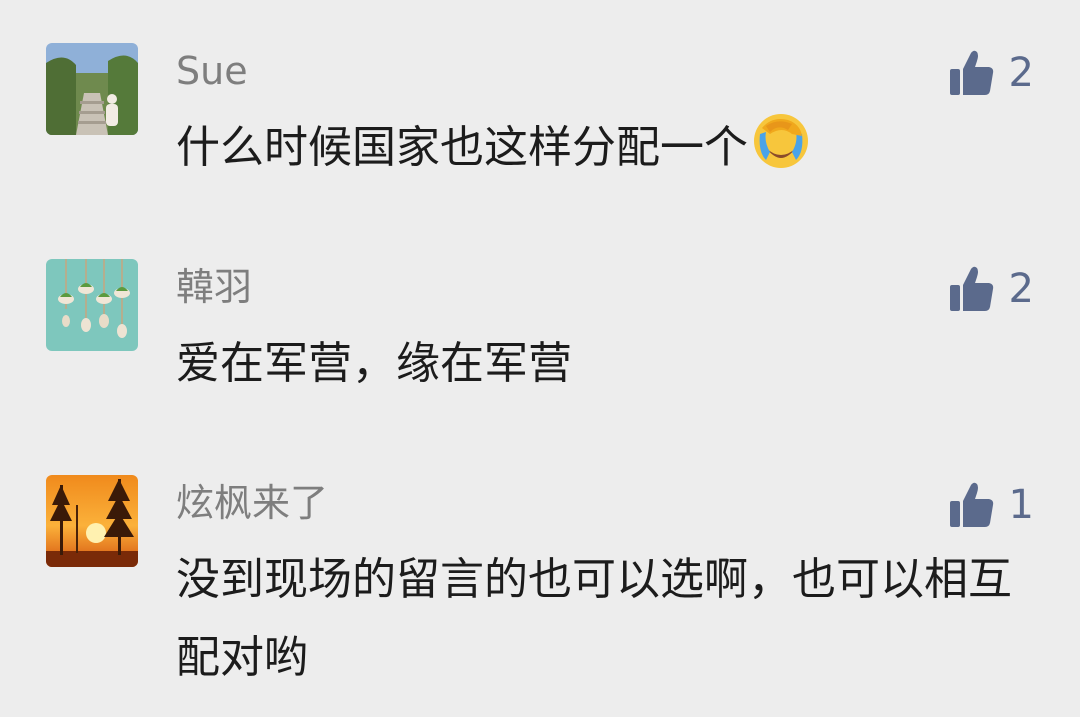 Image resolution: width=1080 pixels, height=717 pixels. I want to click on comment-text-content: 什么时候国家也这样分配一个, so click(462, 147).